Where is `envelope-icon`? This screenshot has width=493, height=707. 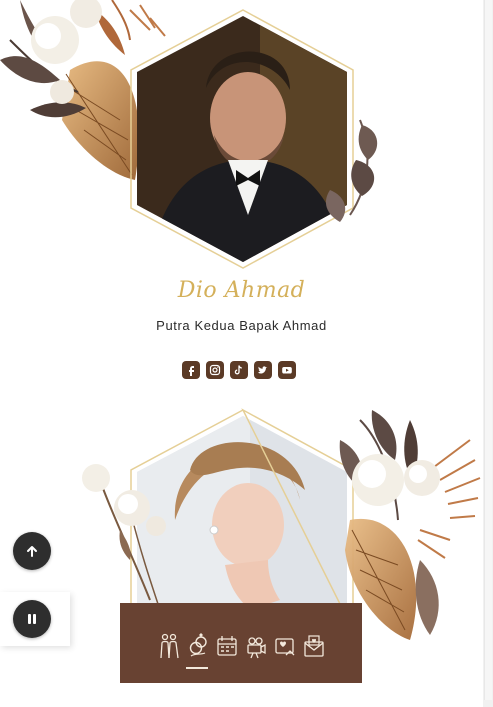 envelope-icon is located at coordinates (313, 646).